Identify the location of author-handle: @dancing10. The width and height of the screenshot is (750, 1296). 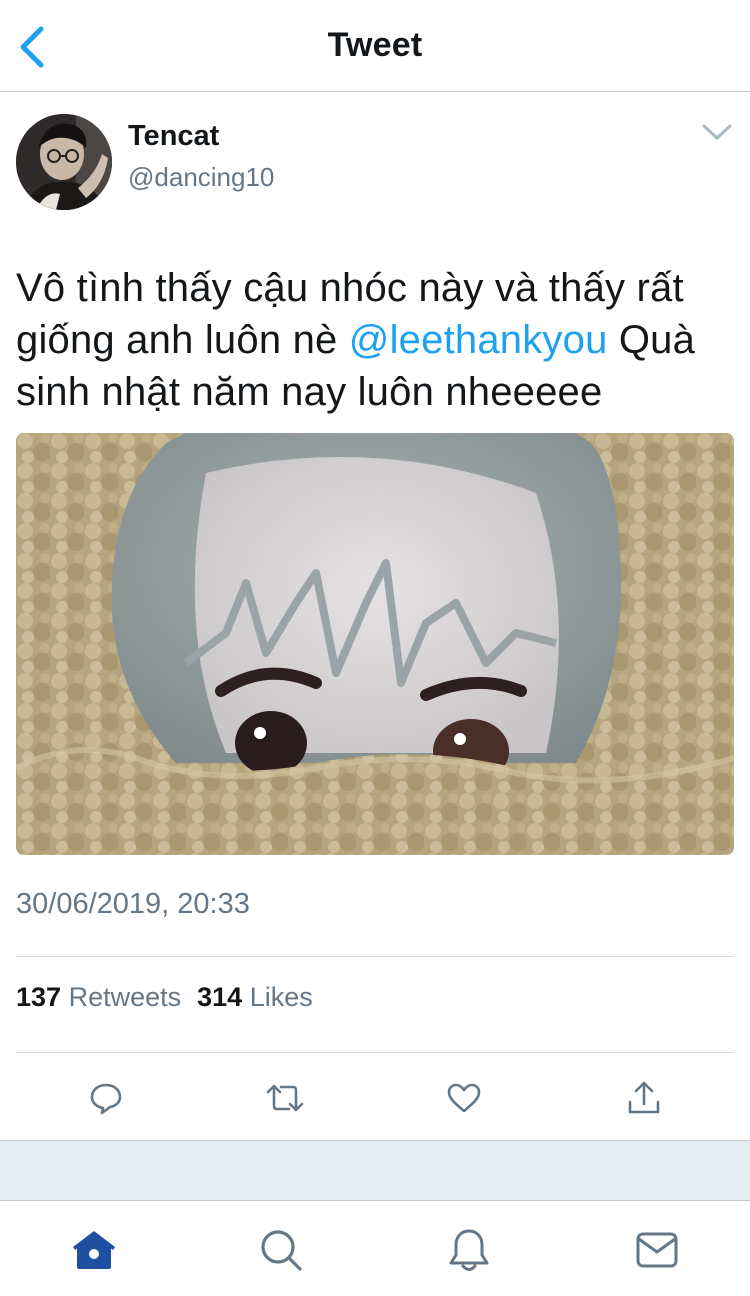
(201, 177).